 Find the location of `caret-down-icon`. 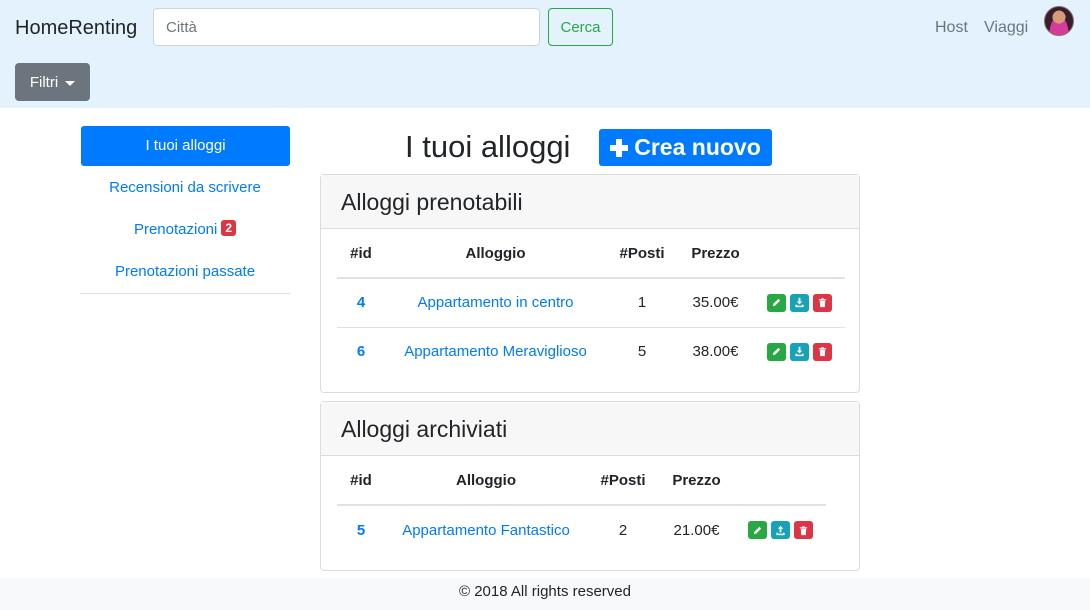

caret-down-icon is located at coordinates (70, 83).